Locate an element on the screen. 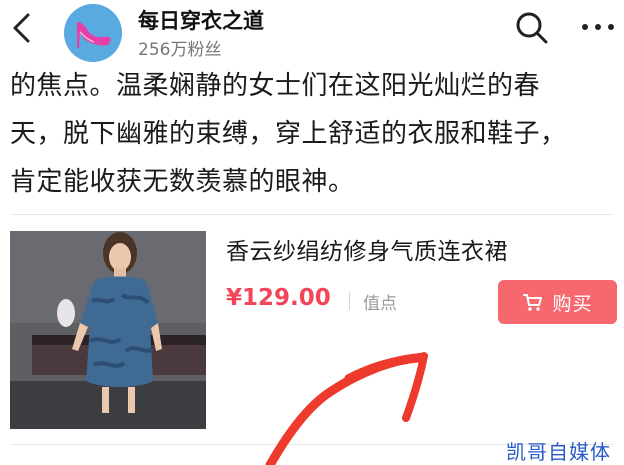 The width and height of the screenshot is (624, 465). account-name: 每日穿衣之道 is located at coordinates (201, 20).